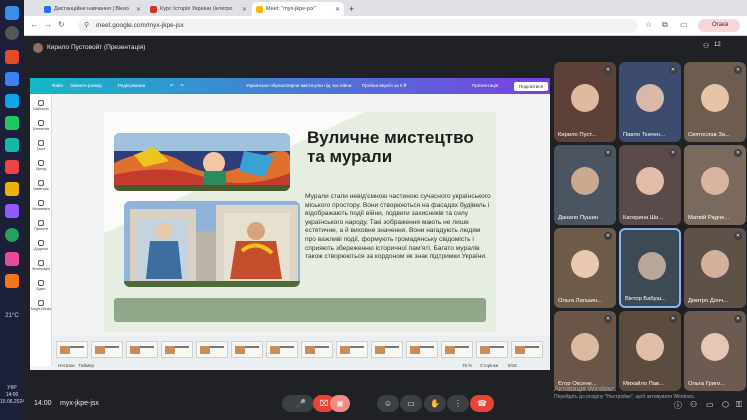  Describe the element at coordinates (86, 25) in the screenshot. I see `site-info-icon: ⚲` at that location.